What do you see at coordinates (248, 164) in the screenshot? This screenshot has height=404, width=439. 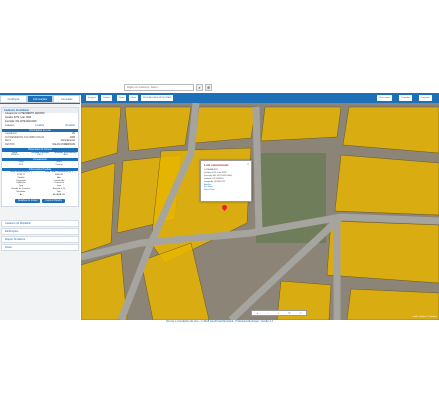 I see `close-icon: ×` at bounding box center [248, 164].